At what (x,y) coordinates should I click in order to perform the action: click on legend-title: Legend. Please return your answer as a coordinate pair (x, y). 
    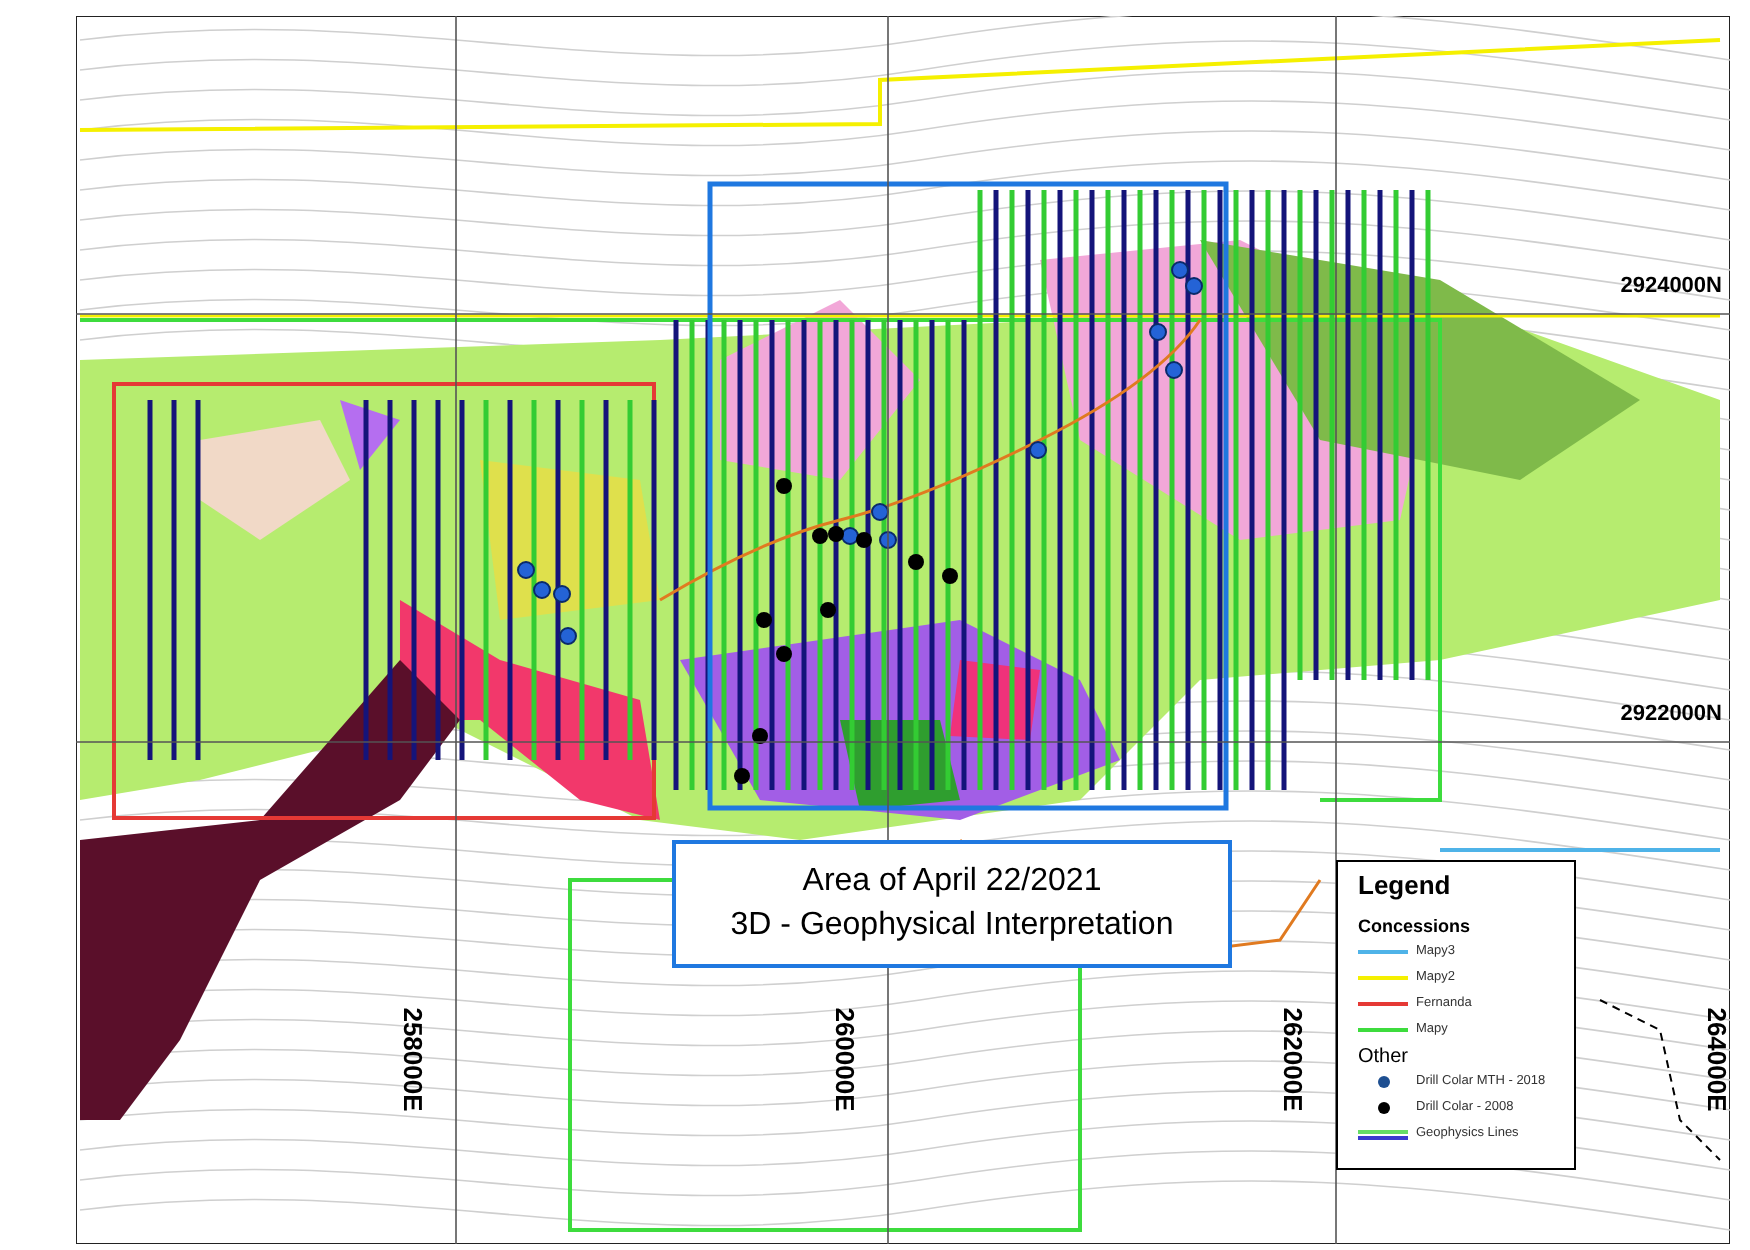
    Looking at the image, I should click on (1405, 886).